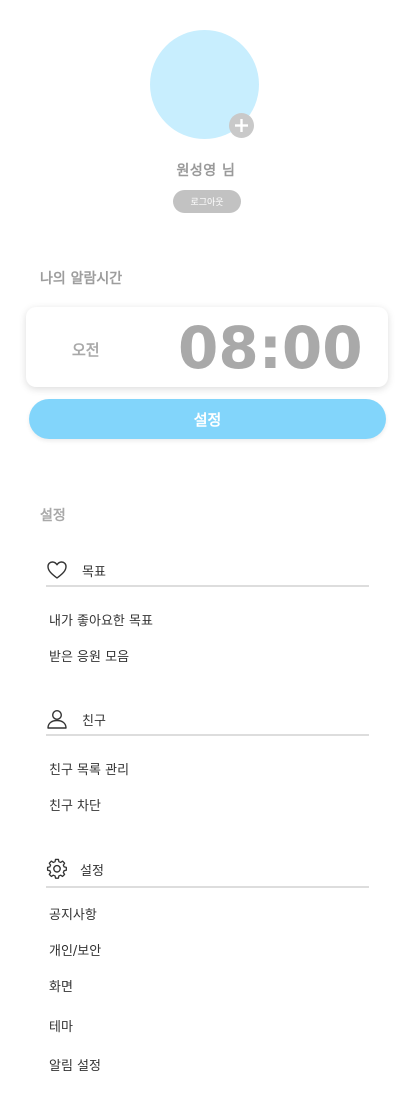  I want to click on menu-item-notice: 공지사항, so click(73, 913).